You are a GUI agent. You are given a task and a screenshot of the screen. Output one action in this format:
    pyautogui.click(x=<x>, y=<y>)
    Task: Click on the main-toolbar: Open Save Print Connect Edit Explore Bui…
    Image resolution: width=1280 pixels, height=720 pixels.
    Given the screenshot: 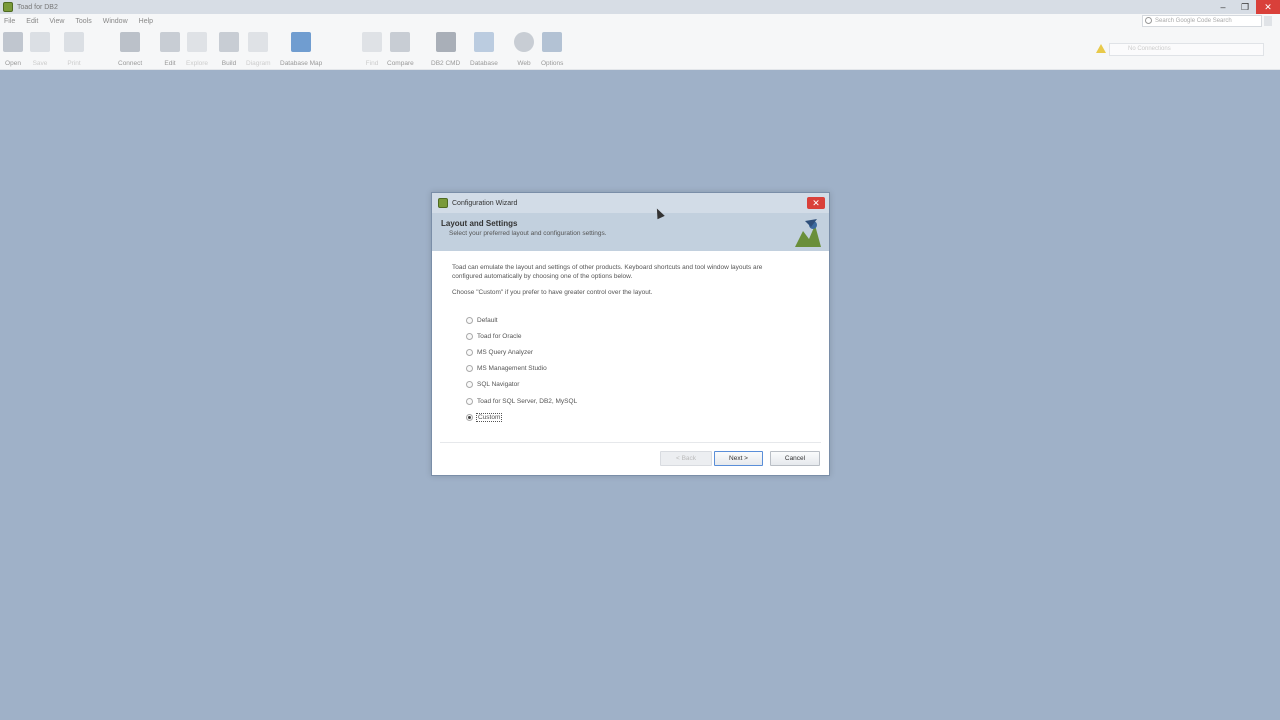 What is the action you would take?
    pyautogui.click(x=640, y=49)
    